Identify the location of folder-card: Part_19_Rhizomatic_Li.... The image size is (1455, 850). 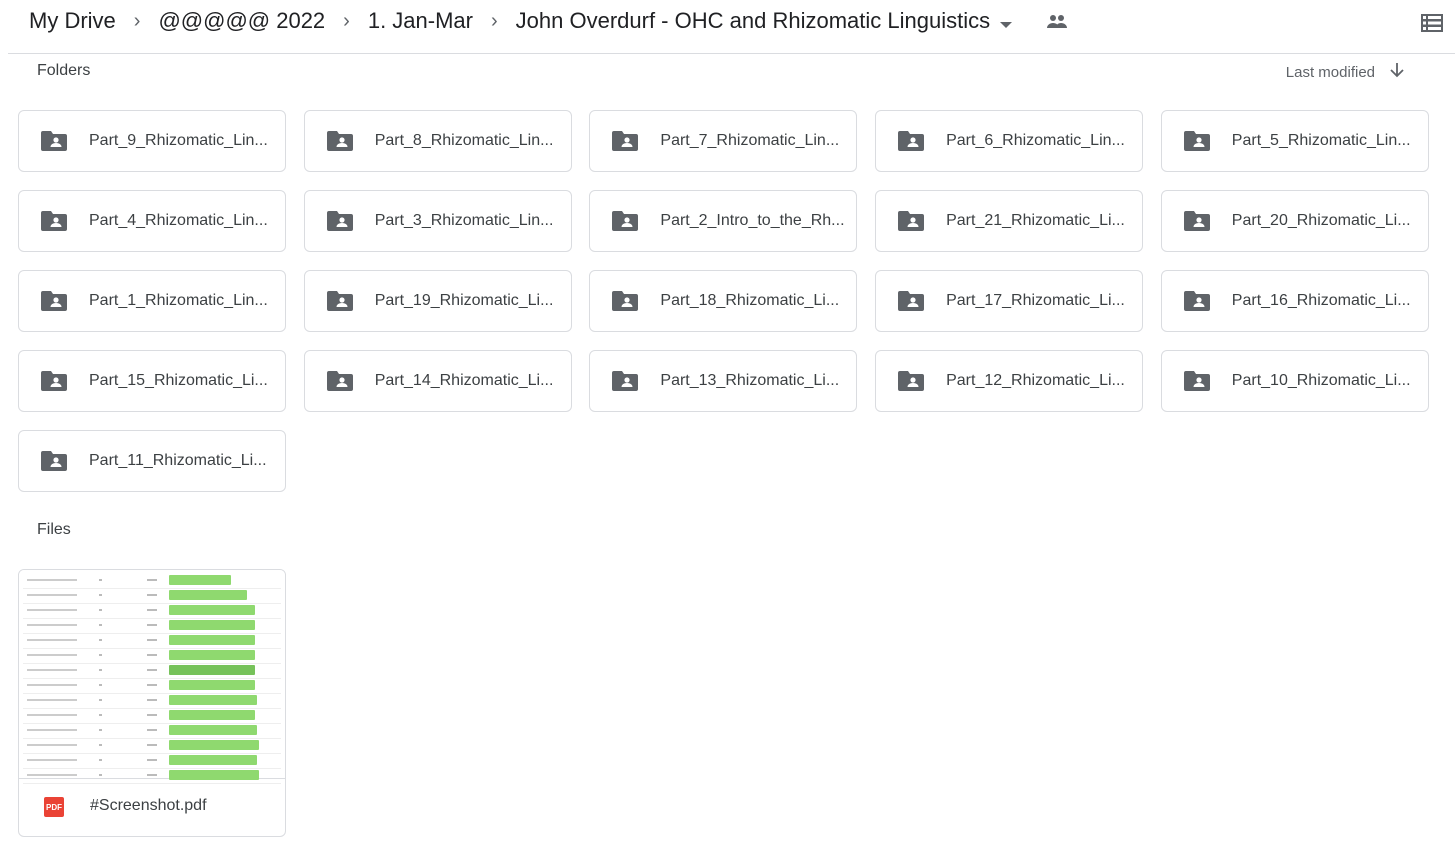
(437, 301).